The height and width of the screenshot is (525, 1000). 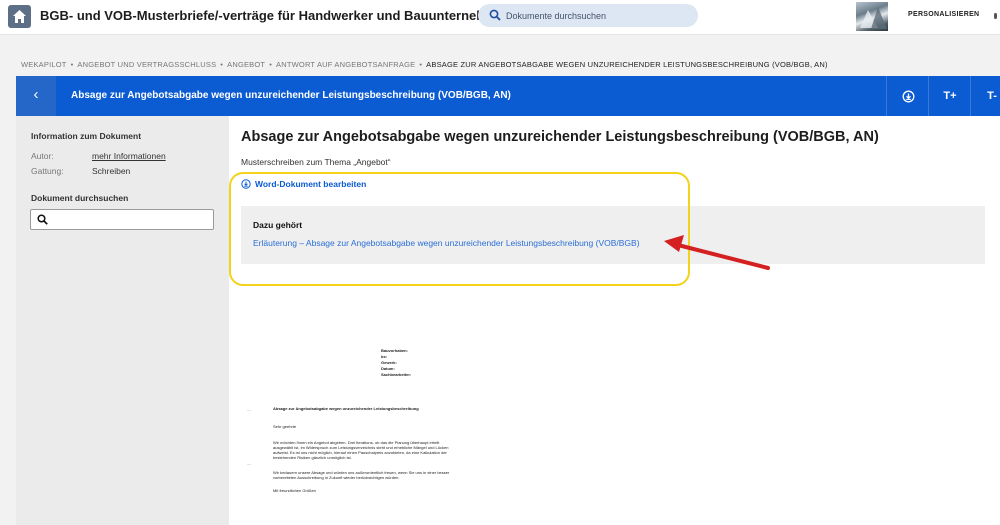 I want to click on breadcrumb-item-angebot-vertragsschluss: ANGEBOT UND VERTRAGSSCHLUSS, so click(x=146, y=64).